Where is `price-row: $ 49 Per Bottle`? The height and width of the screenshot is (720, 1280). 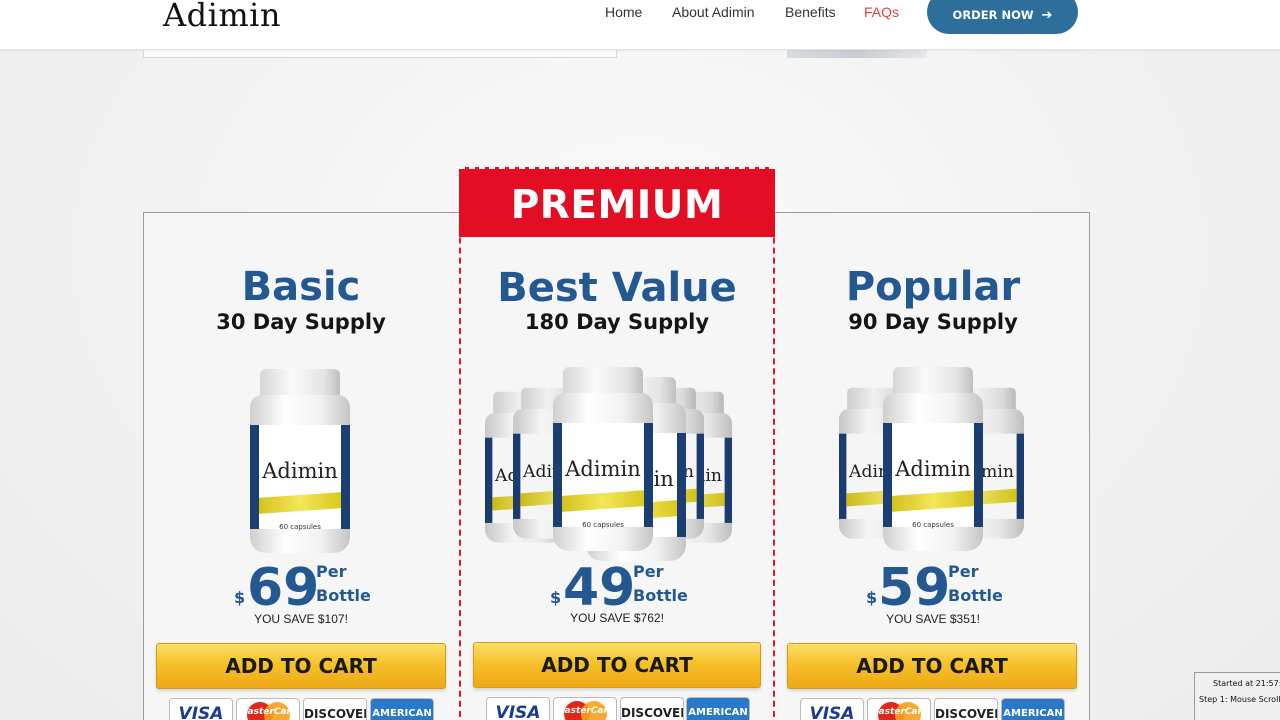 price-row: $ 49 Per Bottle is located at coordinates (617, 588).